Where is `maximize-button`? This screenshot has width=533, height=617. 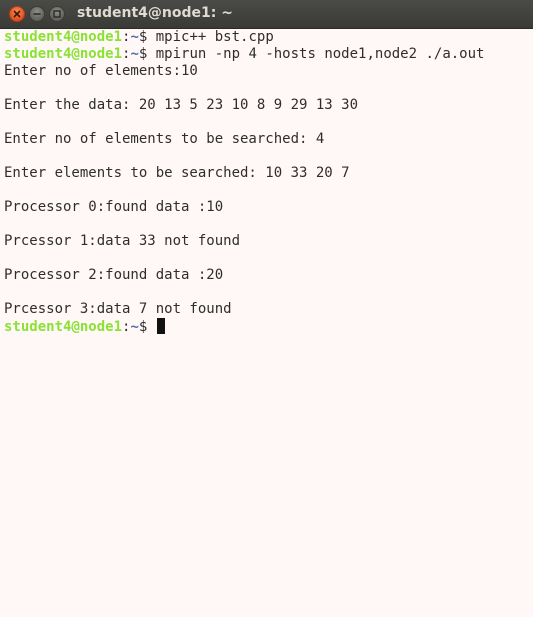
maximize-button is located at coordinates (57, 14).